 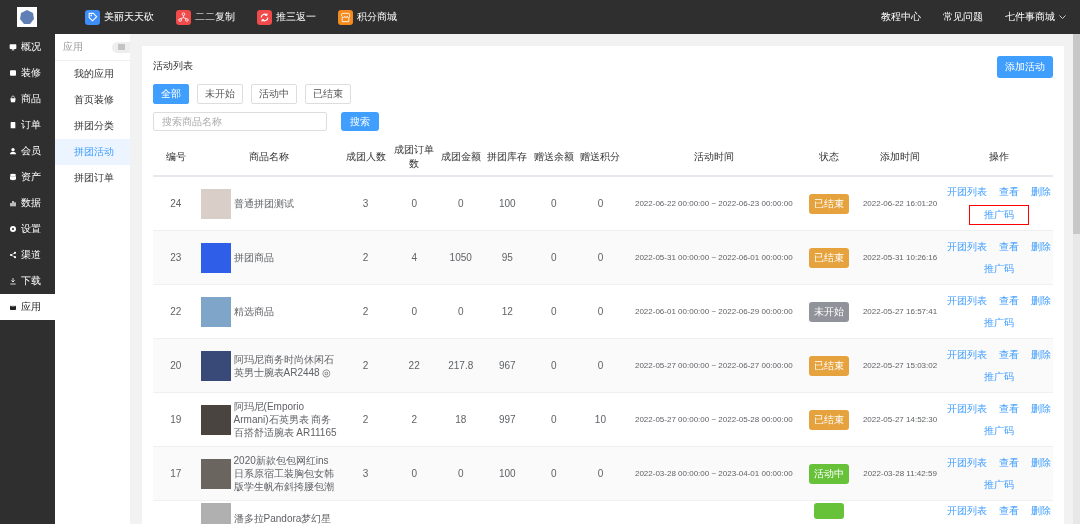 I want to click on emblem-icon, so click(x=27, y=17).